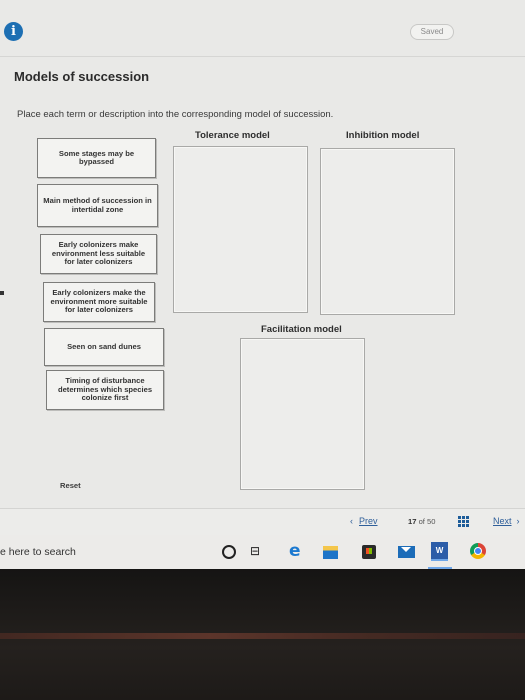 The width and height of the screenshot is (525, 700). What do you see at coordinates (387, 231) in the screenshot?
I see `inhibition-model-dropzone` at bounding box center [387, 231].